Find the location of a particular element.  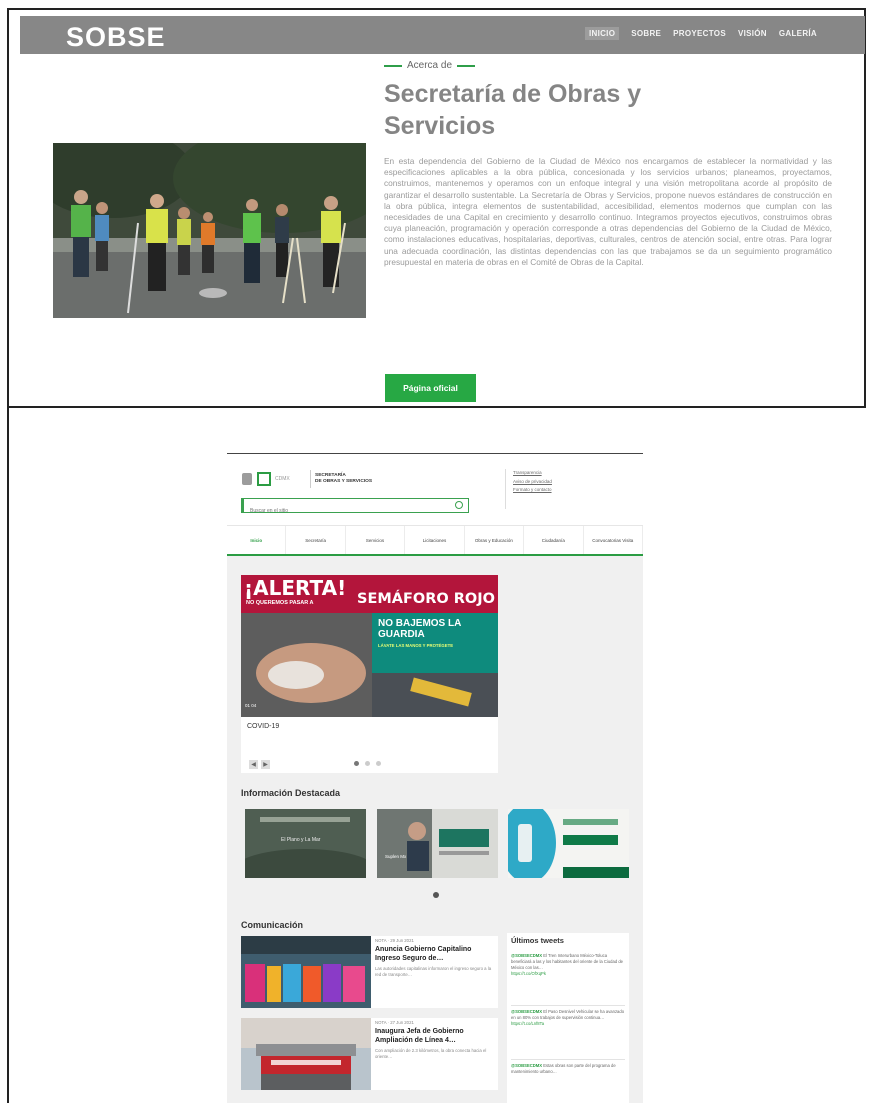

banner-sub-text: NO QUEREMOS PASAR A is located at coordinates (280, 603).